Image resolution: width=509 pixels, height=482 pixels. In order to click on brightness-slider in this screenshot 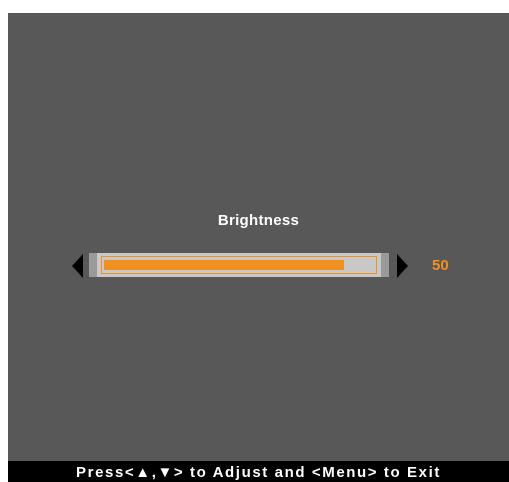, I will do `click(239, 265)`.